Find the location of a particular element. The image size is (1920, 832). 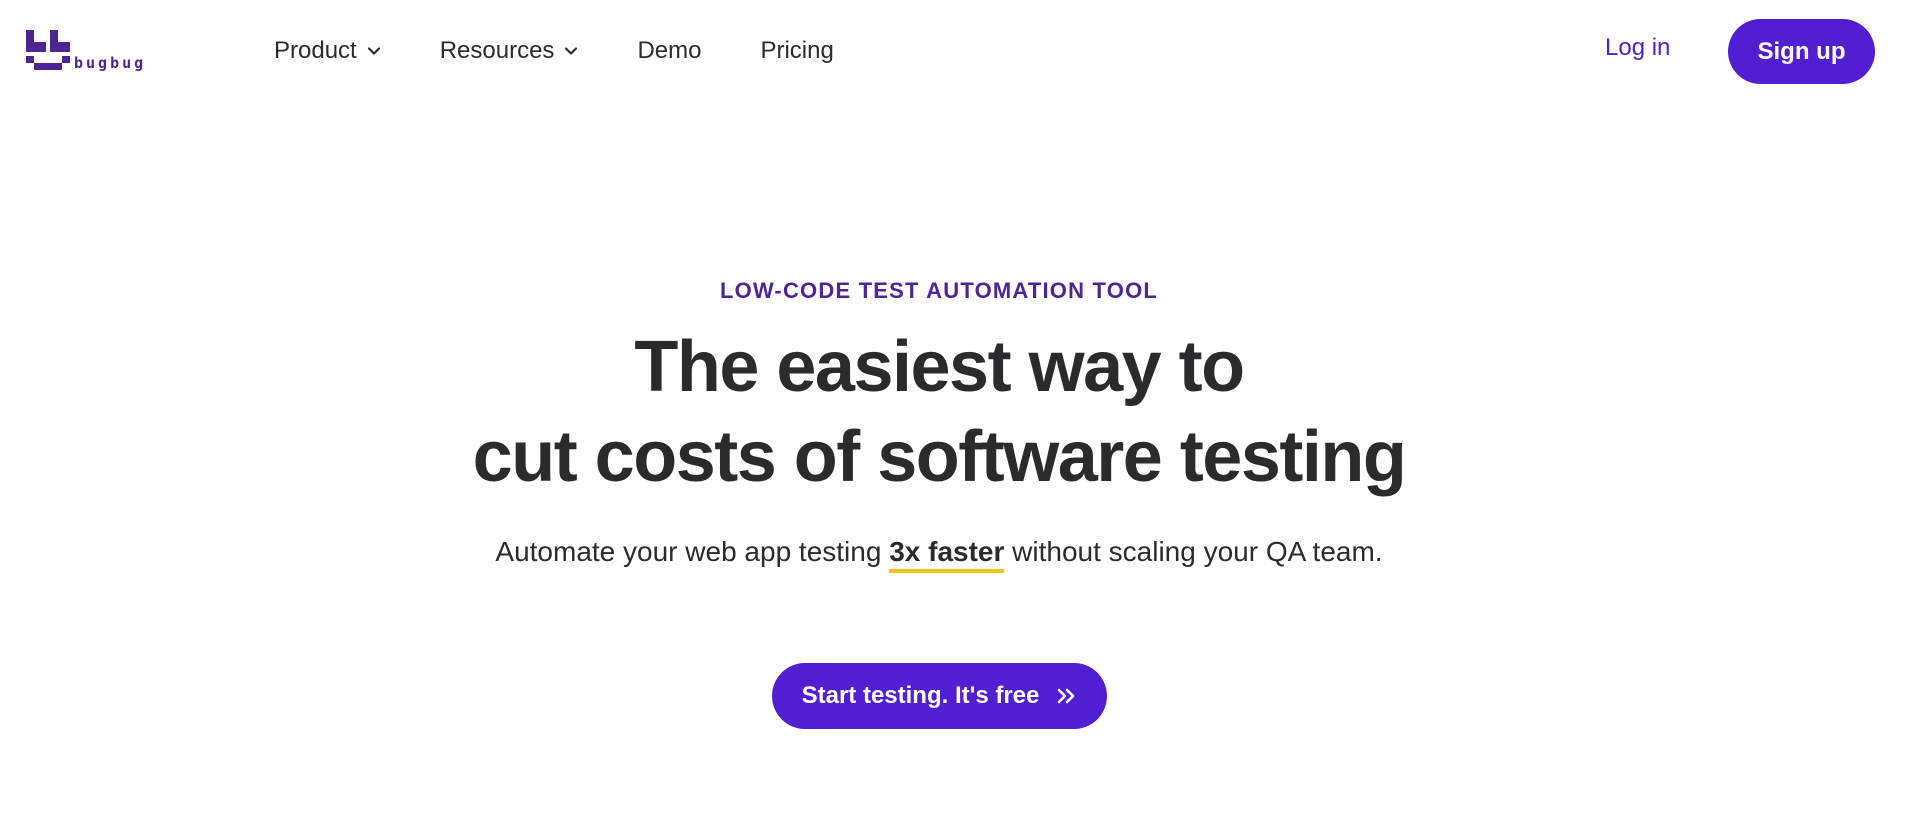

hero-headline-line1: The easiest way to is located at coordinates (939, 367).